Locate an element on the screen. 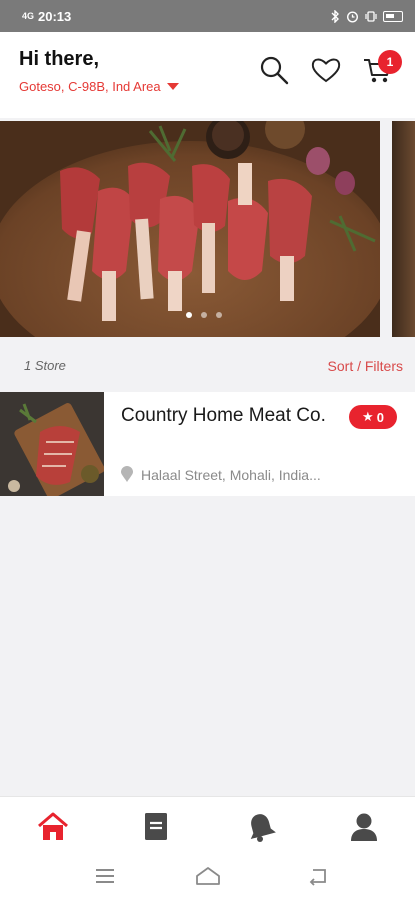 This screenshot has width=415, height=900. status-time: 20:13 is located at coordinates (55, 16).